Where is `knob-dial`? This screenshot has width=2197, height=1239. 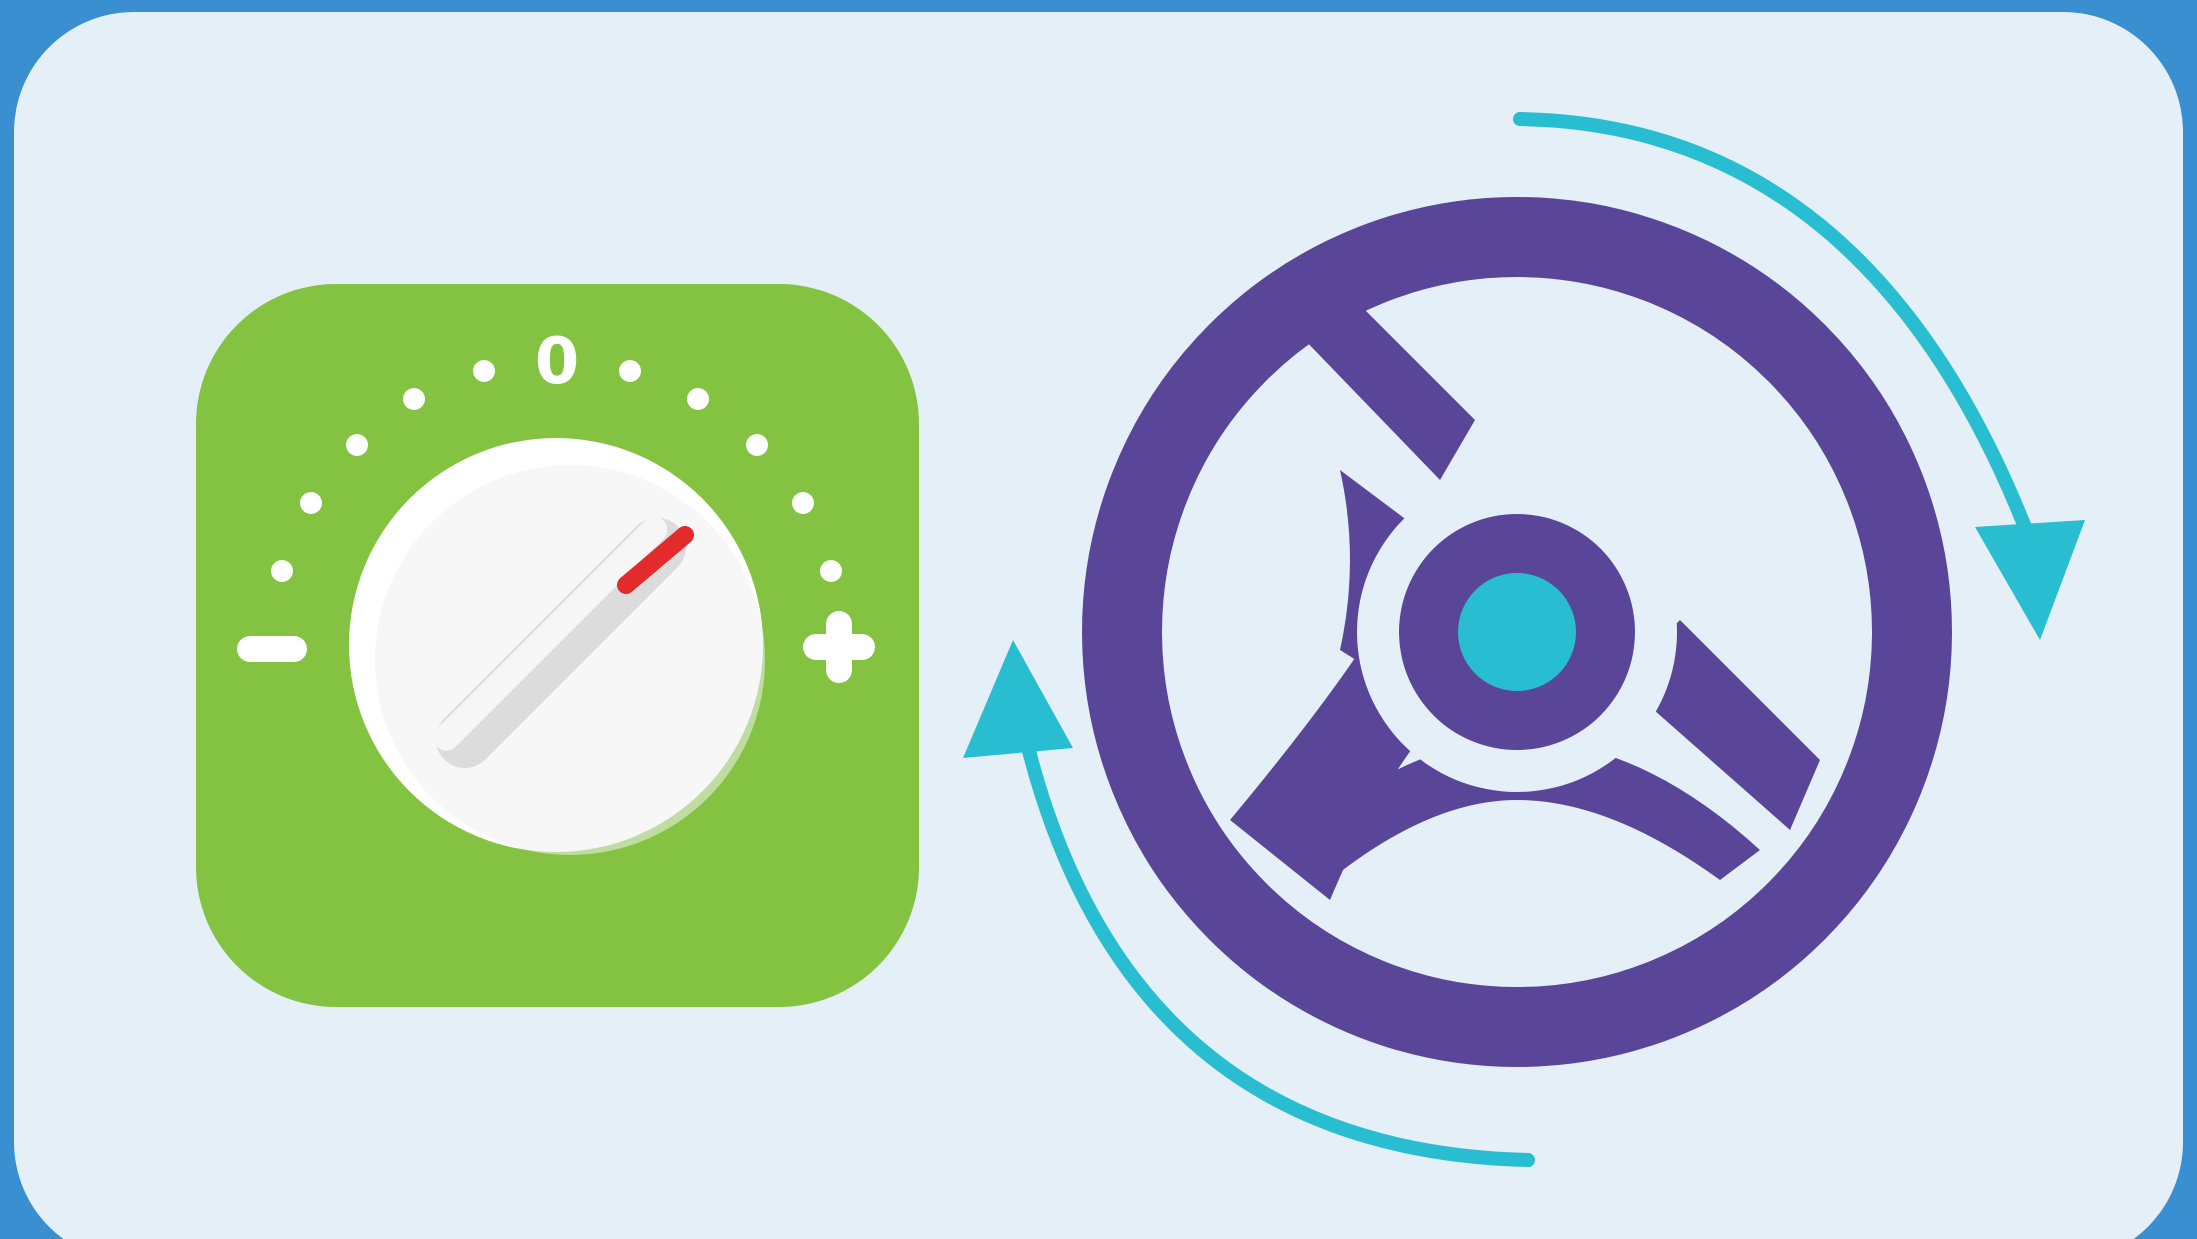 knob-dial is located at coordinates (557, 646).